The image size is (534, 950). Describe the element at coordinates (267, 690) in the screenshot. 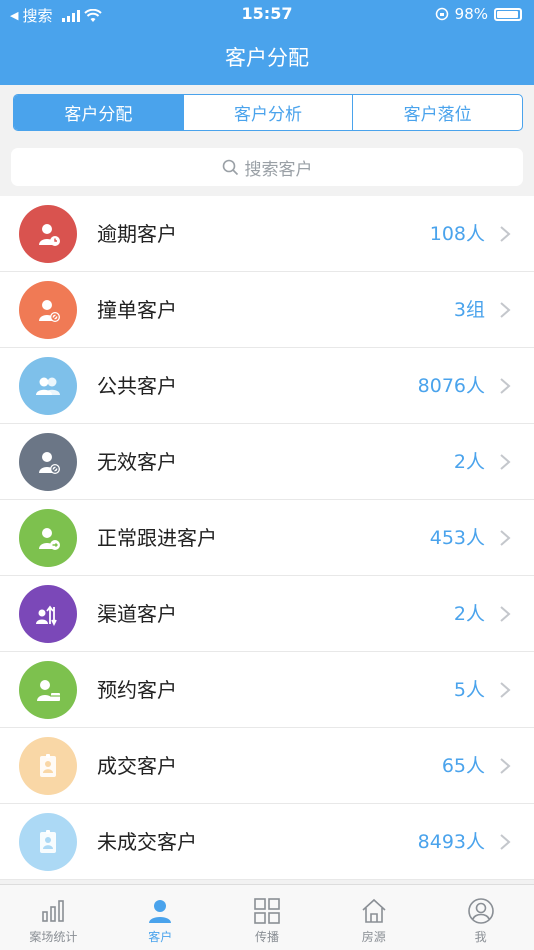

I see `list-item: 预约客户 5人` at that location.